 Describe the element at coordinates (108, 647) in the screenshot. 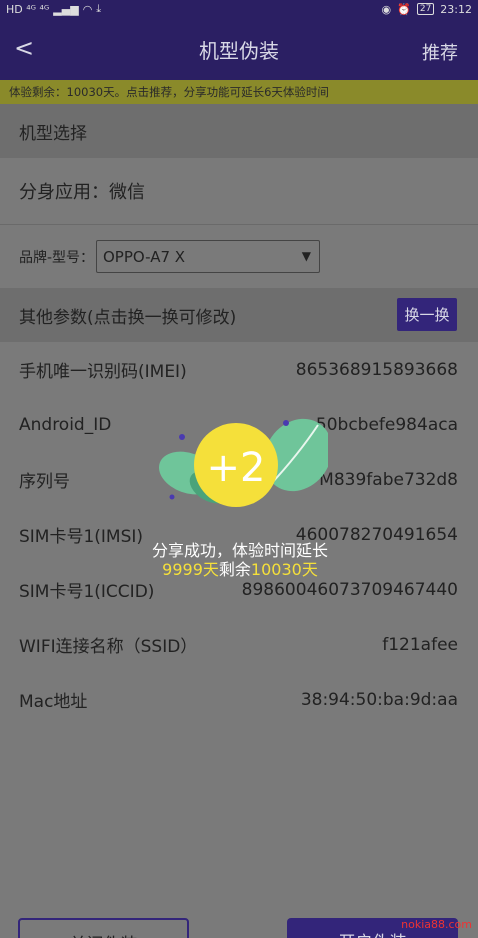

I see `param-label: WIFI连接名称（SSID）` at that location.